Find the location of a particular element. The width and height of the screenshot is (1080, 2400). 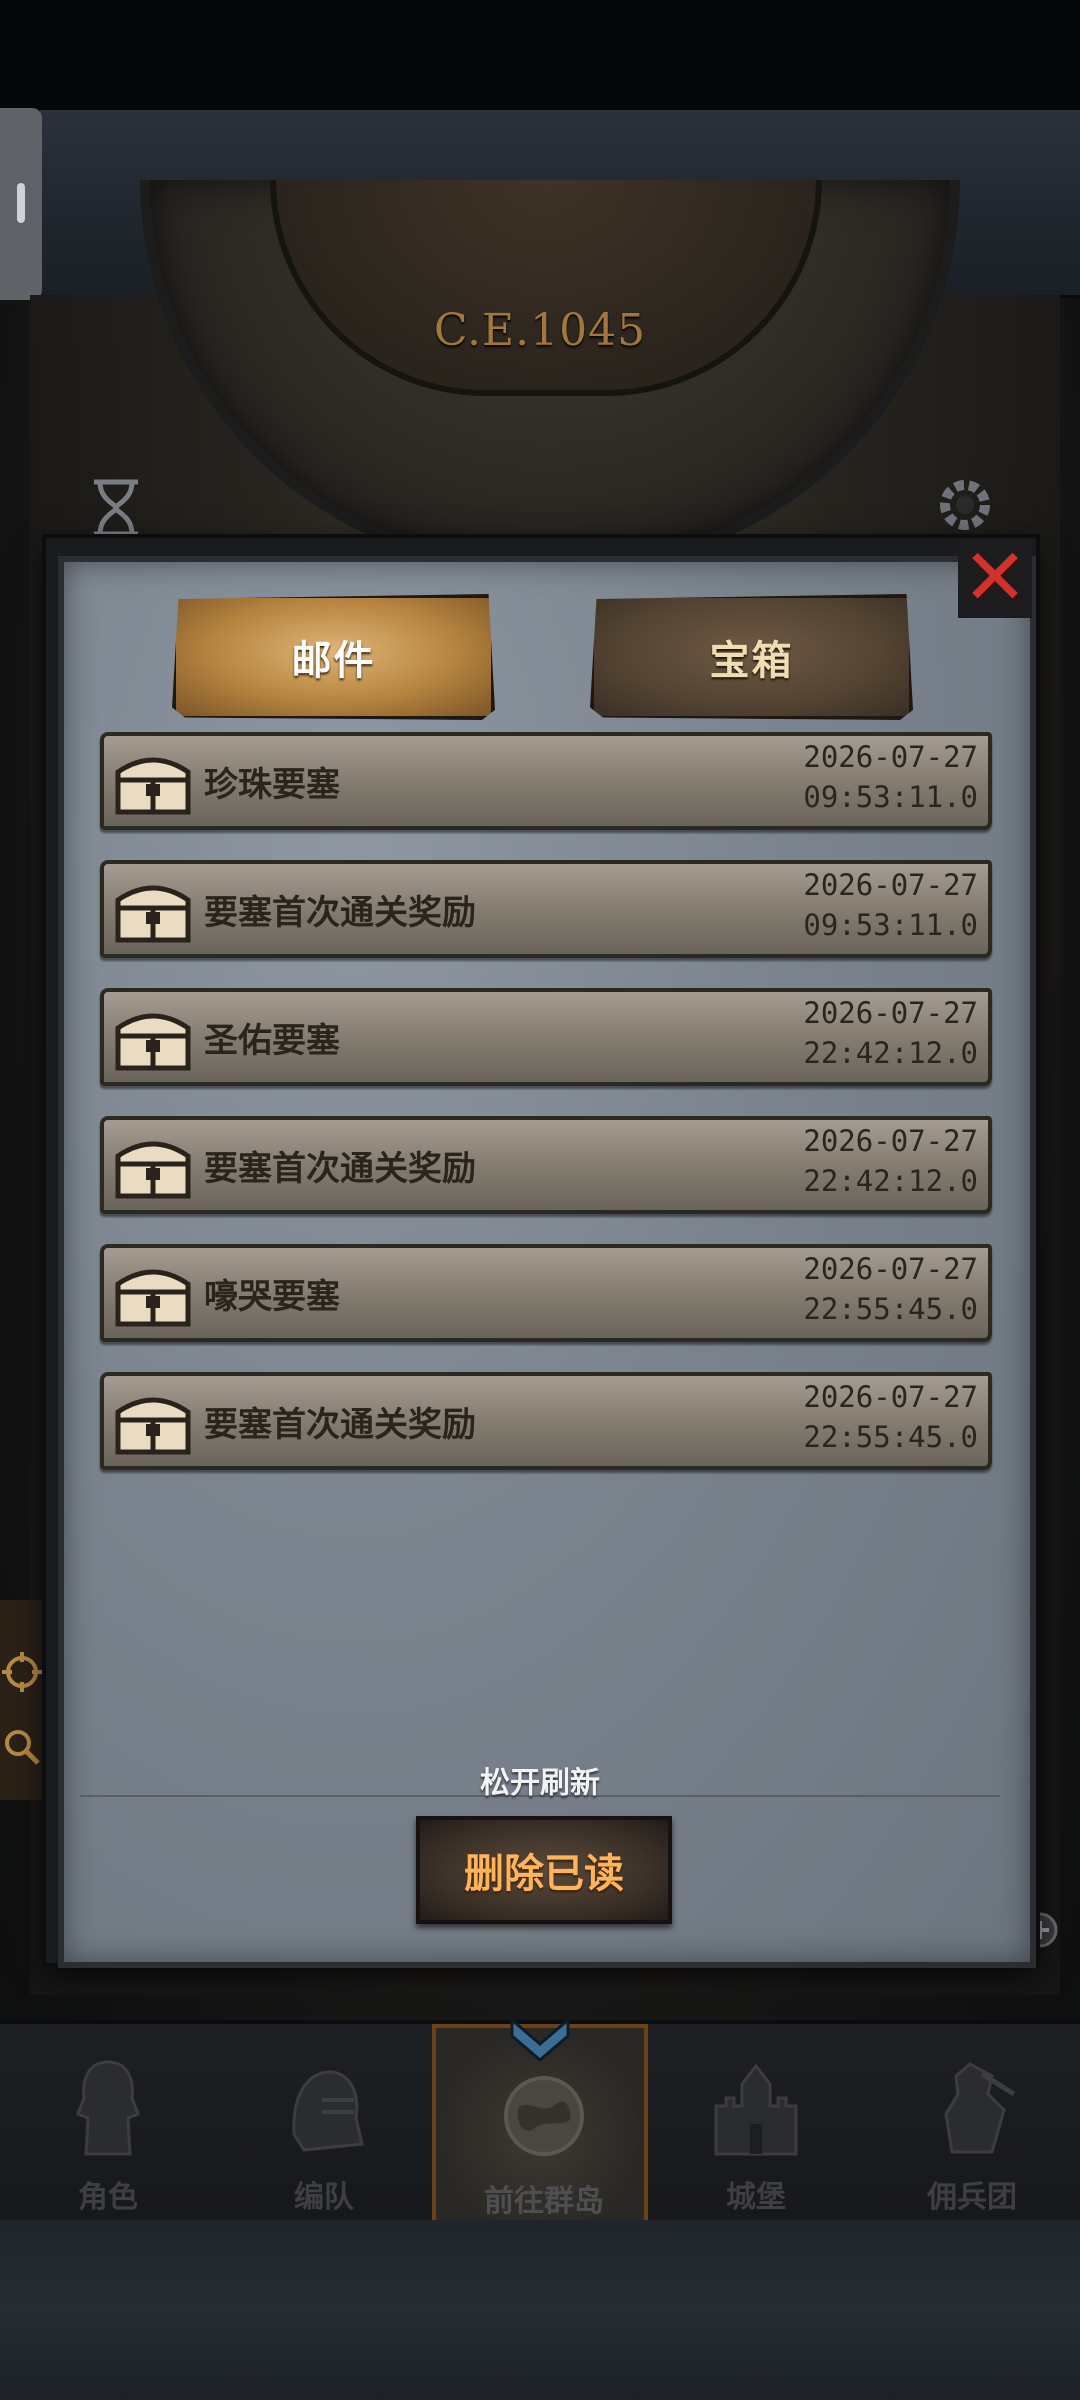

knight-icon is located at coordinates (108, 2108).